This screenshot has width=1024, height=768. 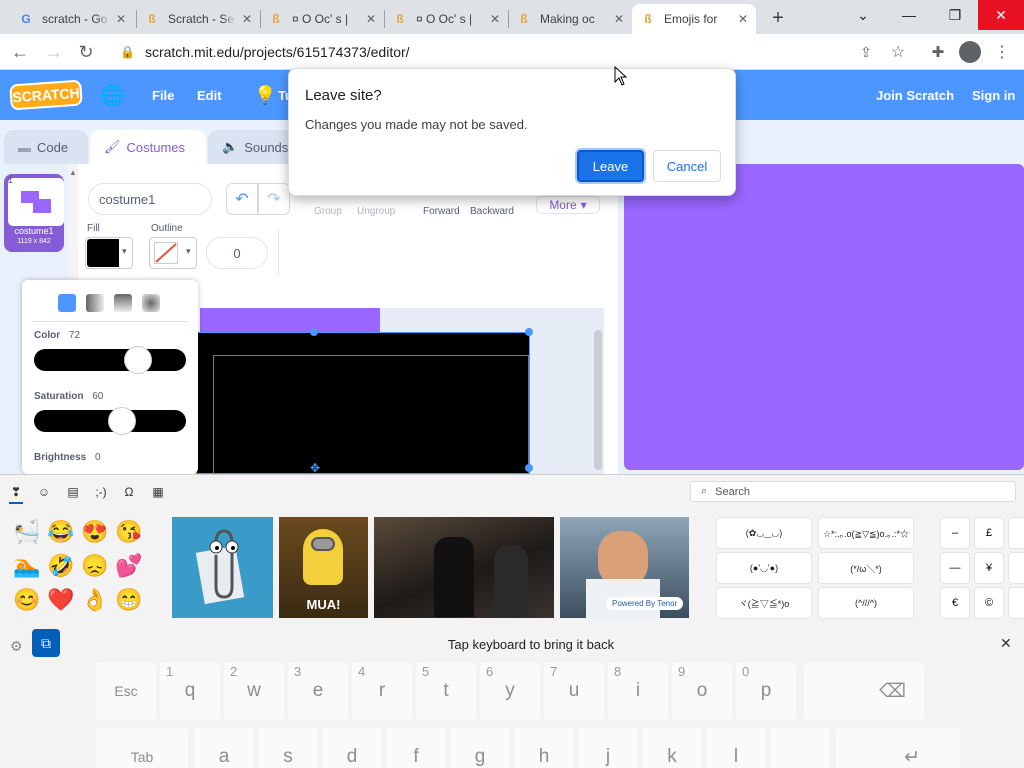 I want to click on back-icon: ←, so click(x=20, y=52).